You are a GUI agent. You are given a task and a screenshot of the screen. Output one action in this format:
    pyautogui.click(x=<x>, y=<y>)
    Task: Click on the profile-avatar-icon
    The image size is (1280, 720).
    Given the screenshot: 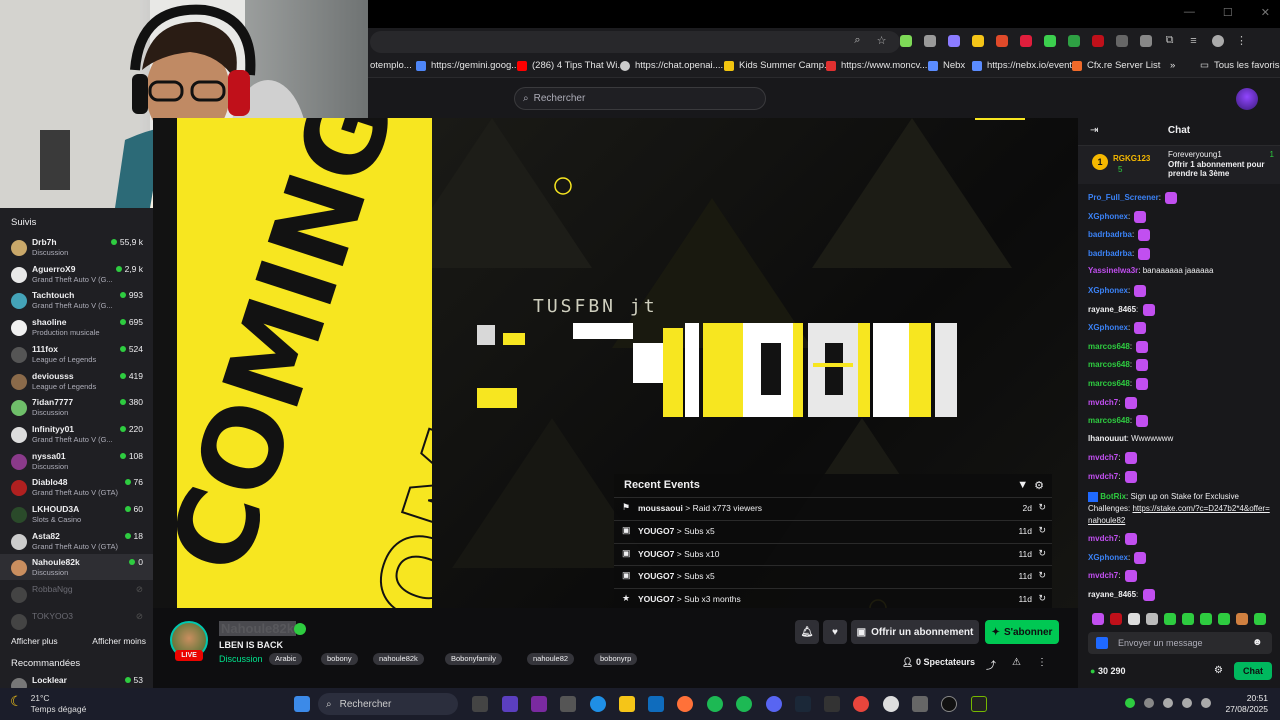 What is the action you would take?
    pyautogui.click(x=1217, y=40)
    